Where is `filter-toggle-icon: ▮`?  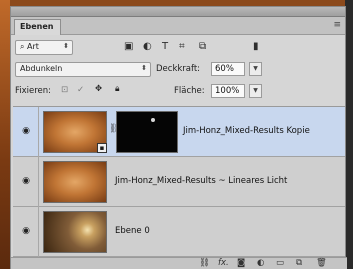
filter-toggle-icon: ▮ is located at coordinates (256, 47).